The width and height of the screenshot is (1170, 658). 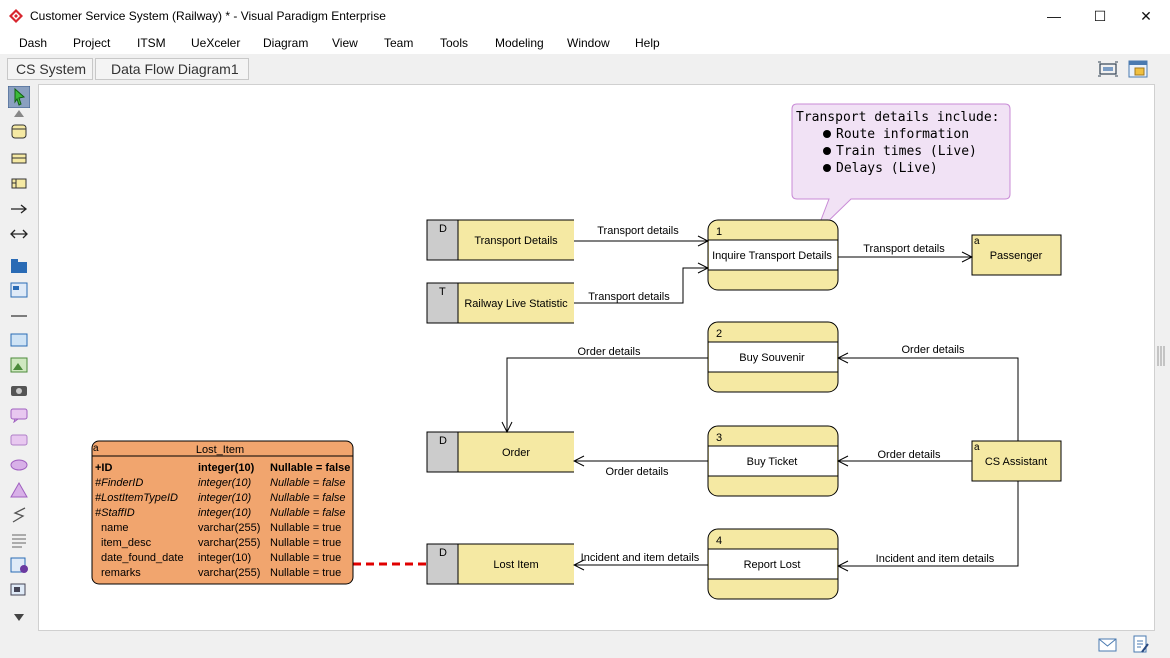 I want to click on note-bullet-train-times: Train times (Live), so click(x=906, y=151).